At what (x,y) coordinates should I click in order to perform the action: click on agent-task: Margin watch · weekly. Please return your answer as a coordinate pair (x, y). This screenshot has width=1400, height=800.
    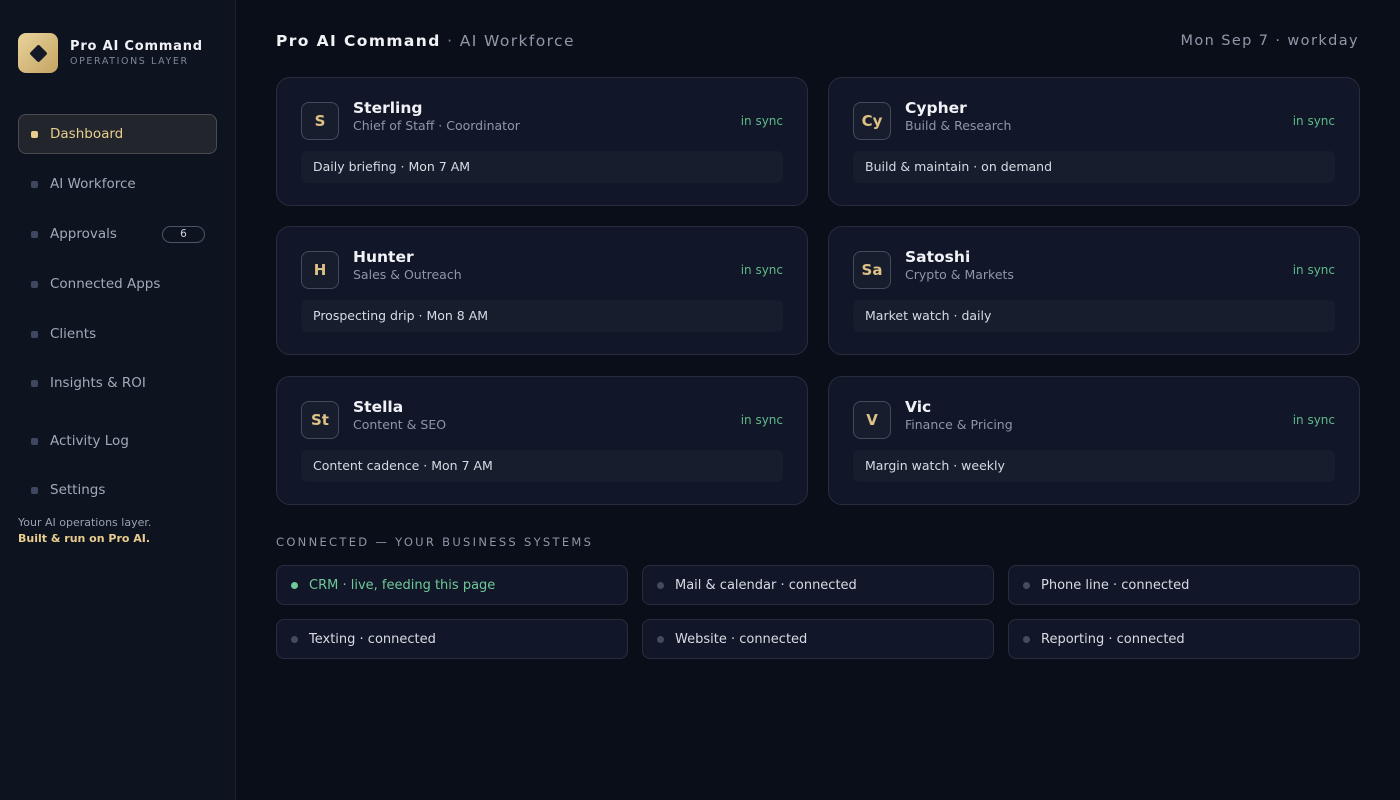
    Looking at the image, I should click on (1094, 466).